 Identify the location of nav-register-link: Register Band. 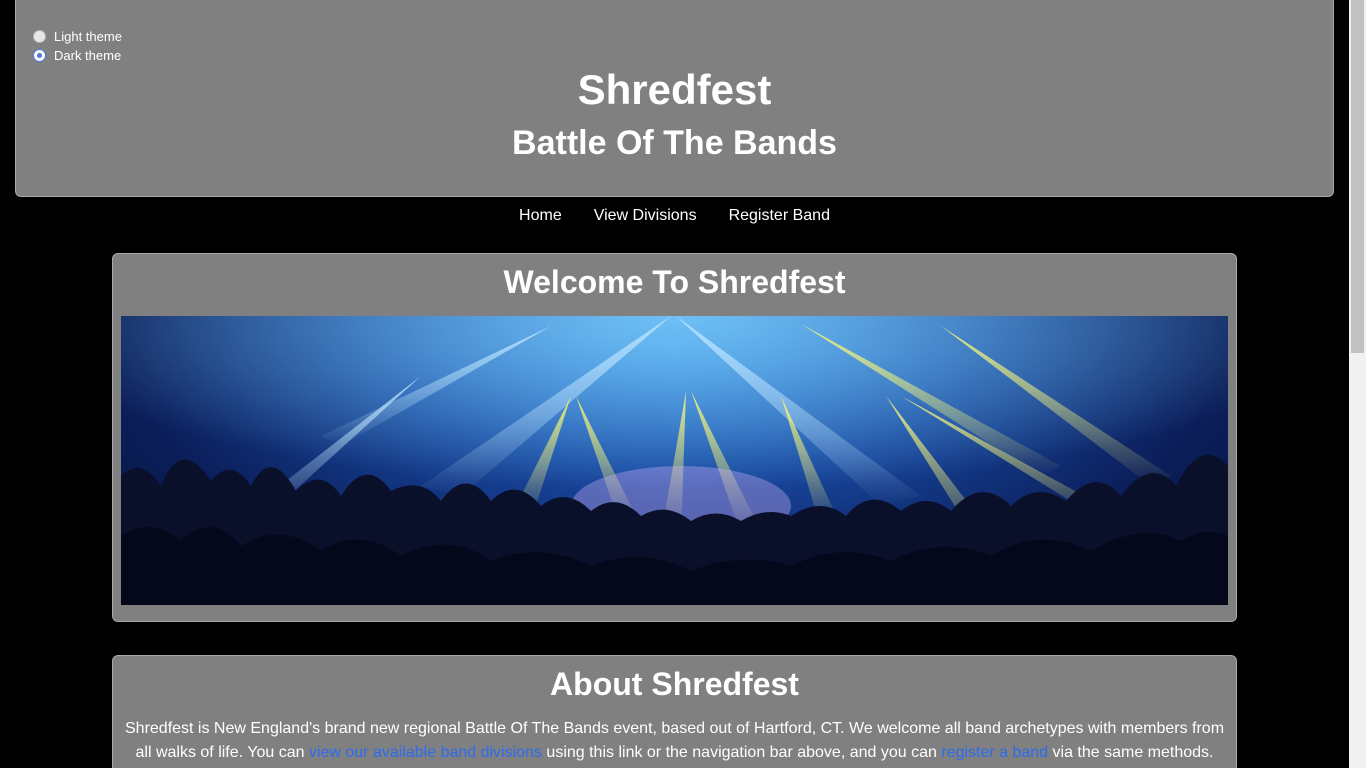
(779, 216).